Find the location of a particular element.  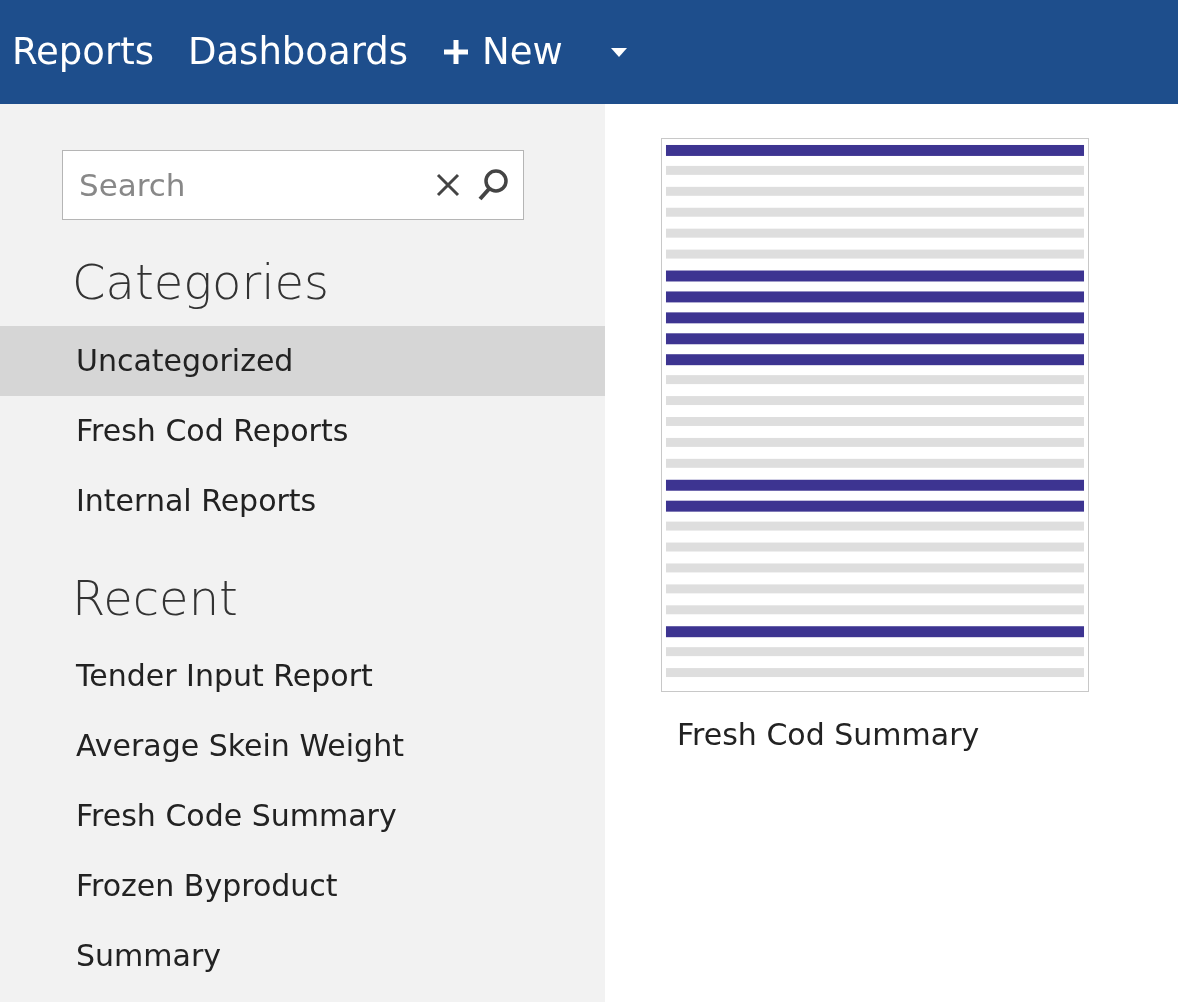

category-item: Internal Reports is located at coordinates (302, 500).